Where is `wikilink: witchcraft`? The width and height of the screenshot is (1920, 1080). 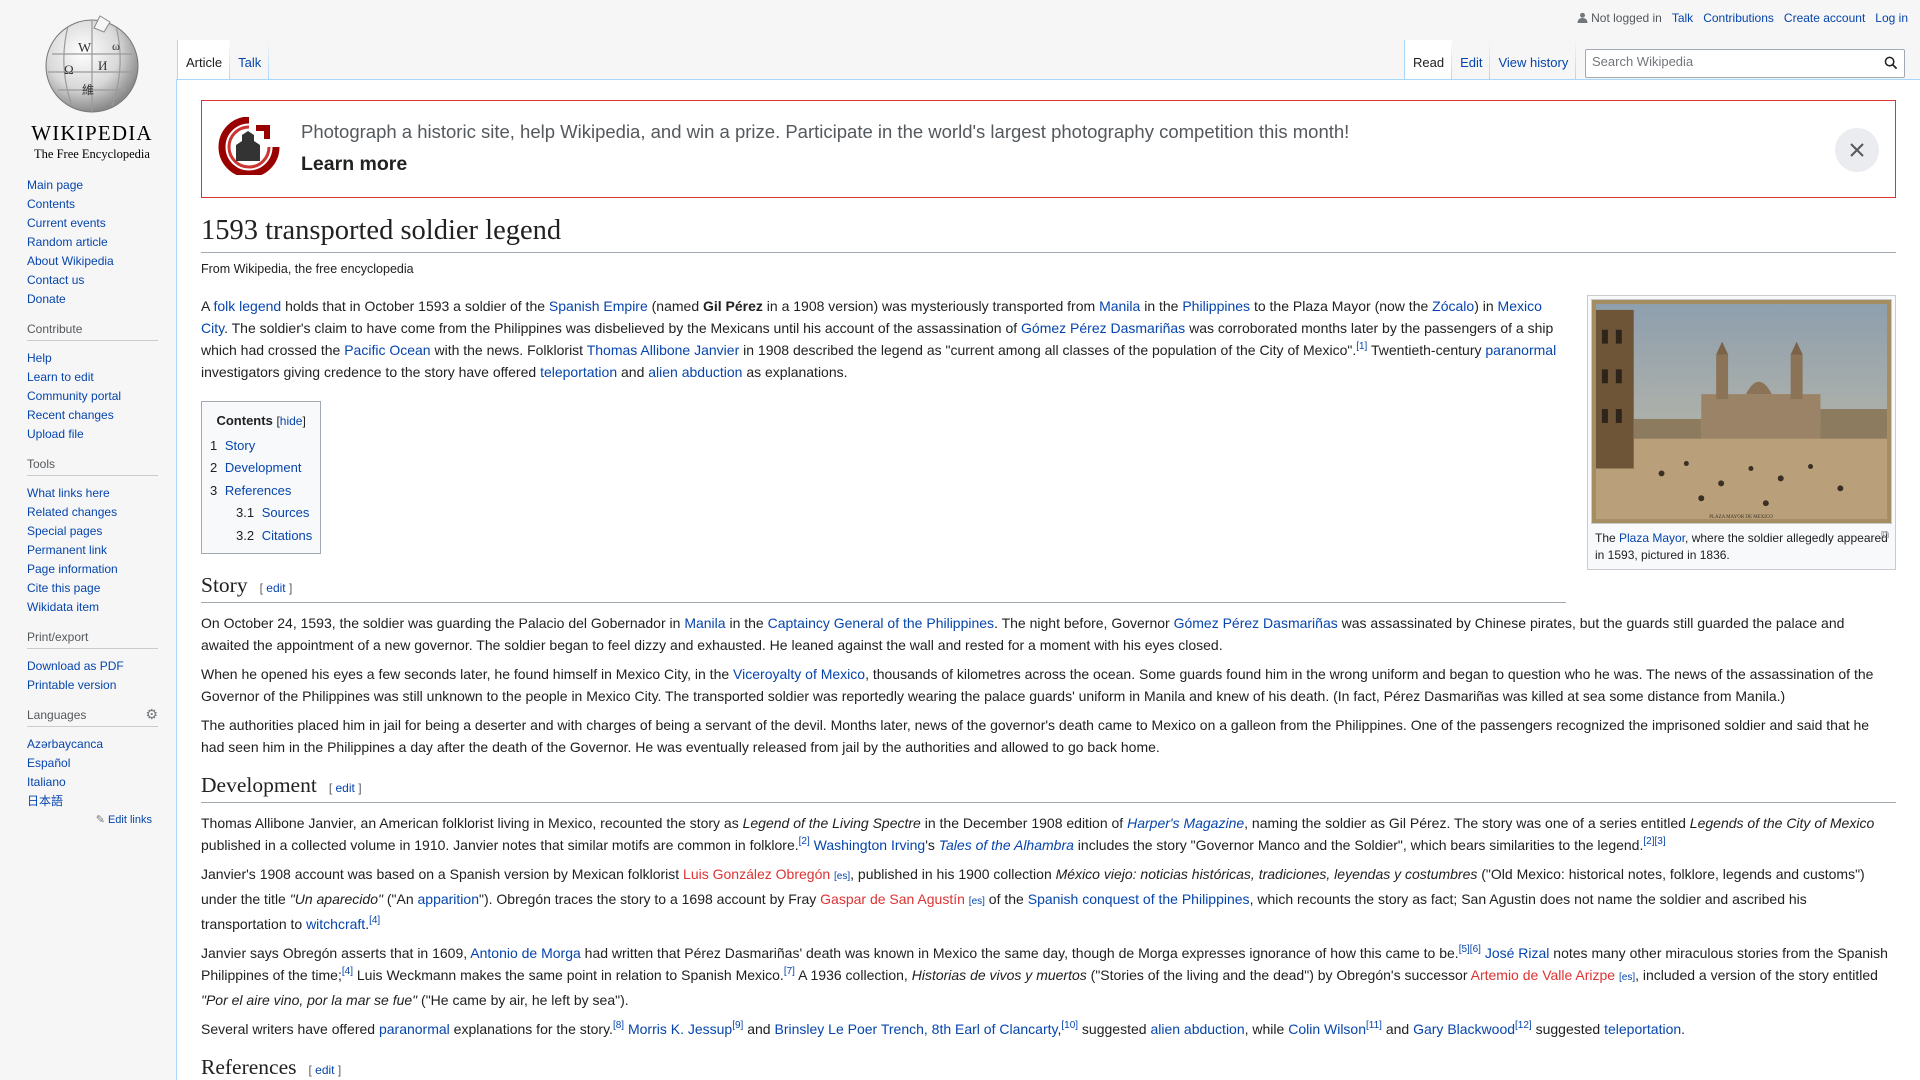
wikilink: witchcraft is located at coordinates (335, 924).